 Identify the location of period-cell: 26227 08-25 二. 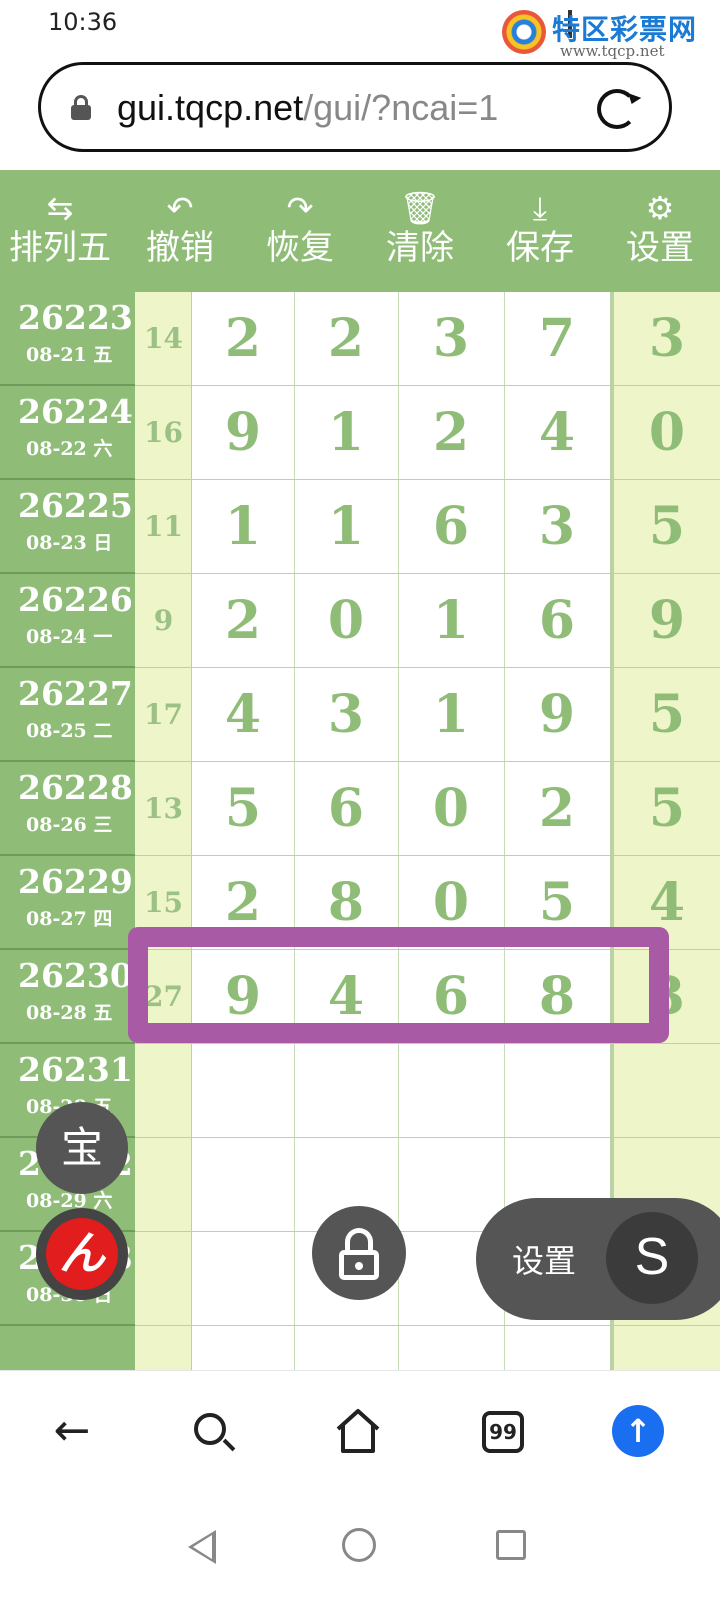
(67, 715).